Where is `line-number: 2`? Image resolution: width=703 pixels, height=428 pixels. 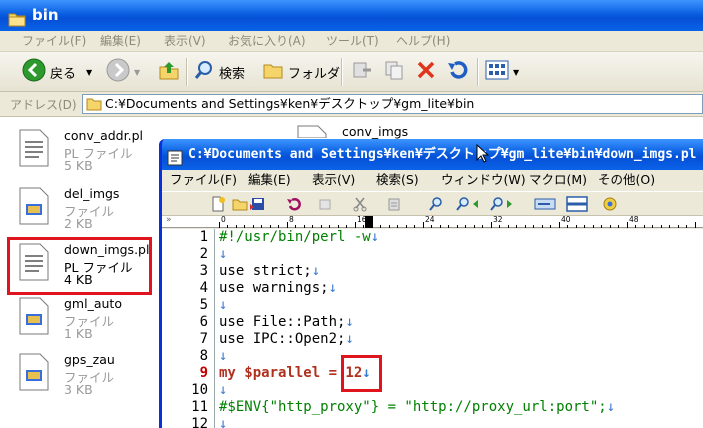 line-number: 2 is located at coordinates (203, 254).